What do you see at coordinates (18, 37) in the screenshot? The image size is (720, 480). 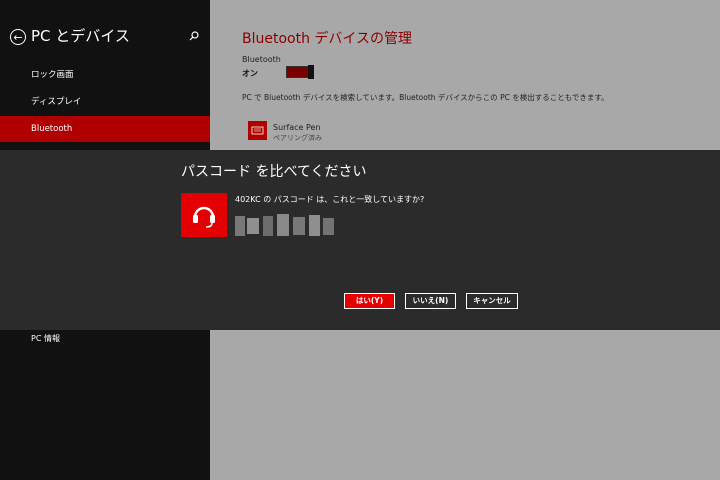 I see `back-arrow-icon: ←` at bounding box center [18, 37].